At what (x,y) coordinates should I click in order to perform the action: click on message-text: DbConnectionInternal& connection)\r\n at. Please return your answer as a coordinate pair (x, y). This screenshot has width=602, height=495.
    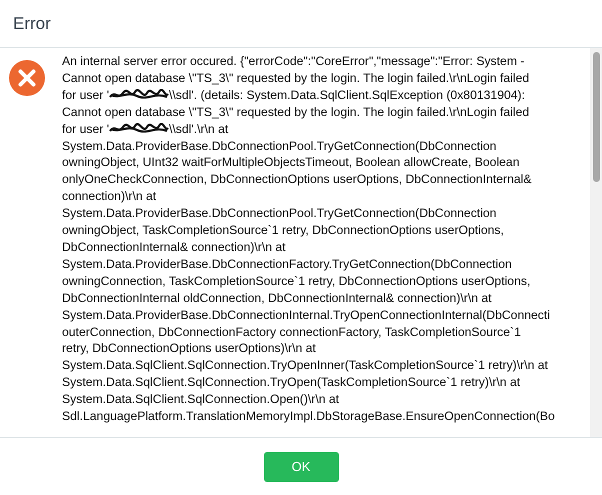
    Looking at the image, I should click on (174, 247).